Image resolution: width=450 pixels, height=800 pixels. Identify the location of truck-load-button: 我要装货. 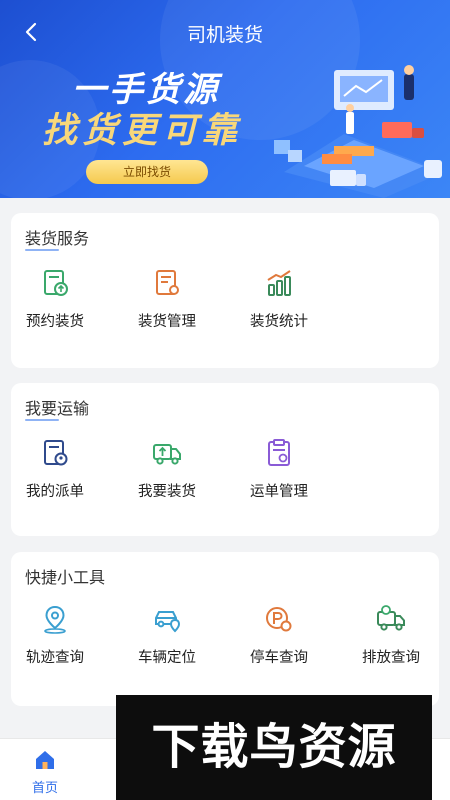
(175, 473).